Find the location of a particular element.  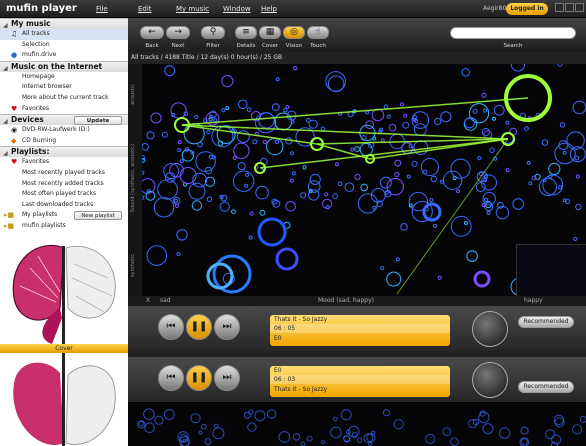

sidebar-item-selection: Selection is located at coordinates (64, 45).